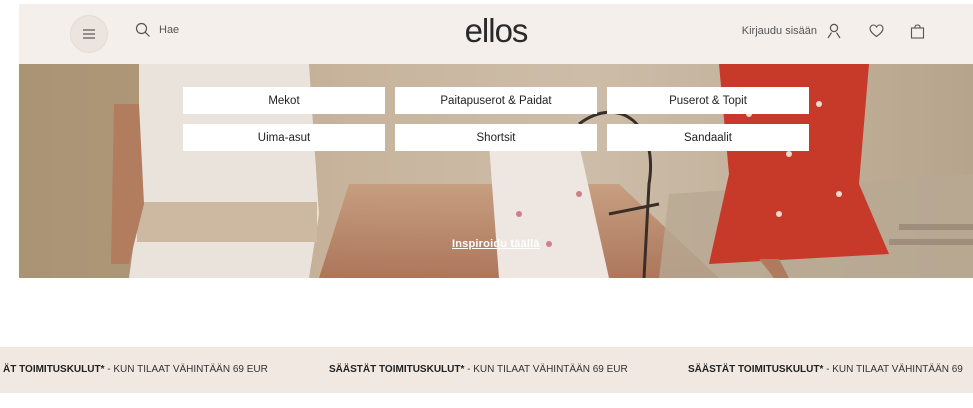 The width and height of the screenshot is (973, 408). I want to click on login-label: Kirjaudu sisään, so click(779, 31).